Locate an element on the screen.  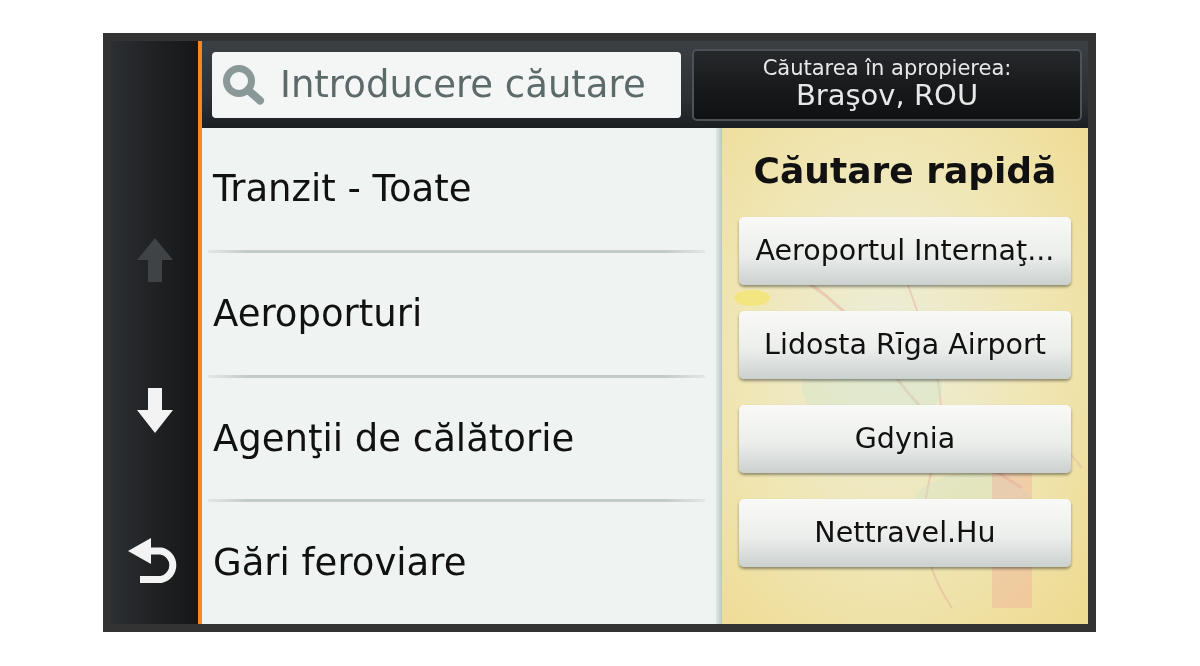
search-near-button: Căutarea în apropierea: Braşov, ROU is located at coordinates (887, 84).